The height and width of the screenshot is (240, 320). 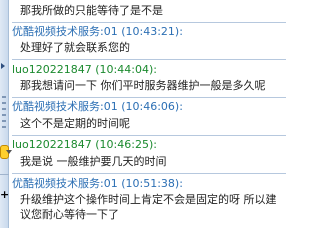 I want to click on message-timestamp: (10:46:06):, so click(x=152, y=106).